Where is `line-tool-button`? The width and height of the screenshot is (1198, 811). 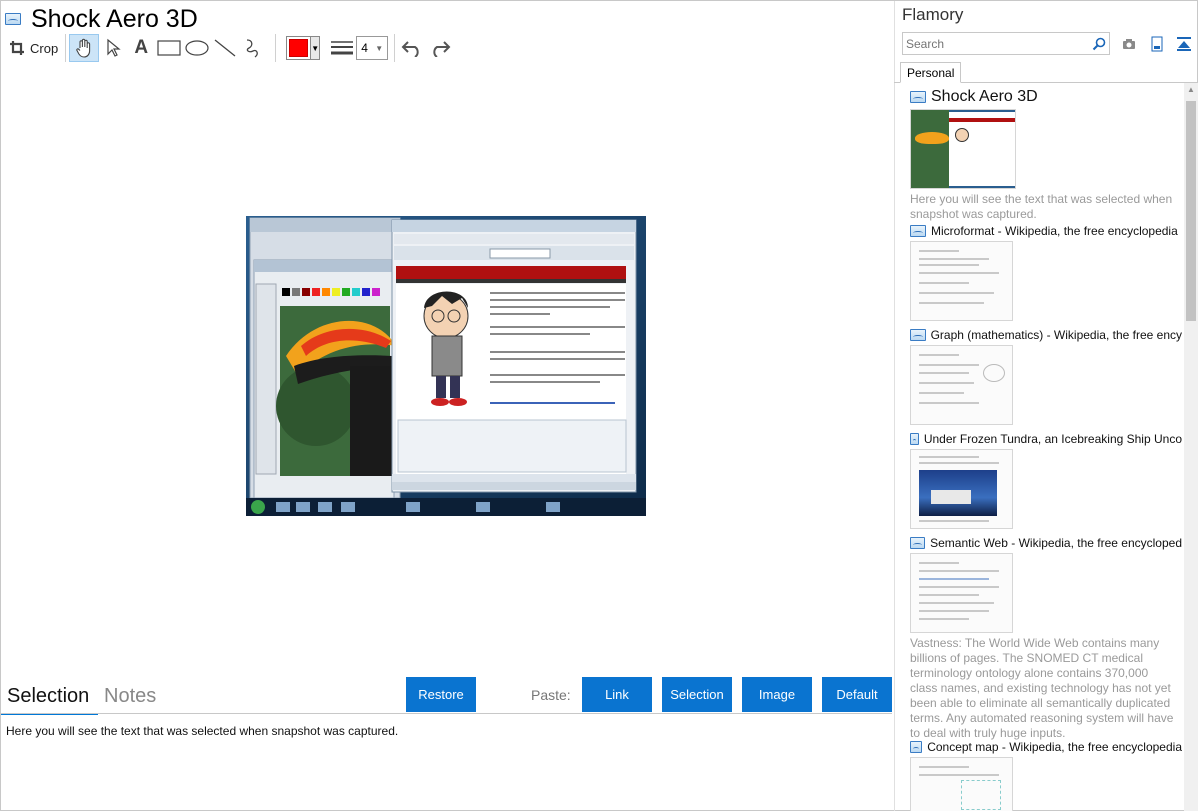
line-tool-button is located at coordinates (225, 48).